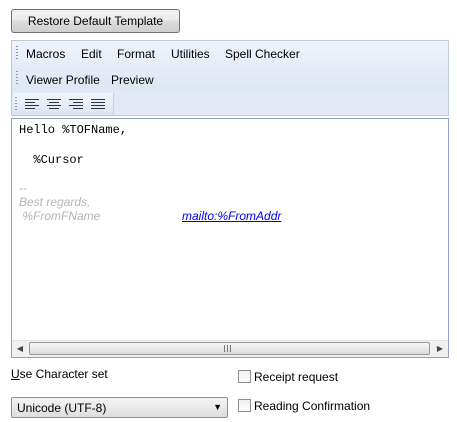 This screenshot has height=422, width=457. Describe the element at coordinates (62, 408) in the screenshot. I see `character-set-value: Unicode (UTF-8)` at that location.